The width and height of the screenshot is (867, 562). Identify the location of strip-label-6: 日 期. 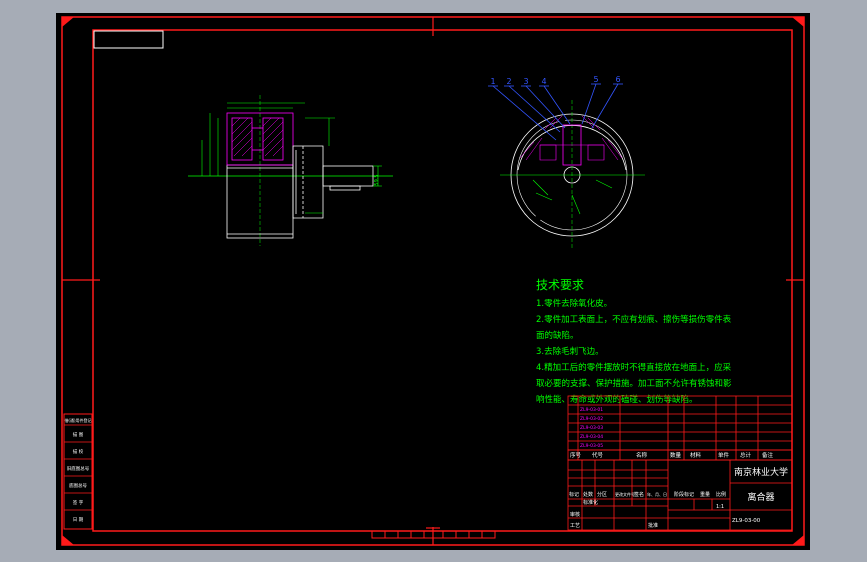
(78, 520).